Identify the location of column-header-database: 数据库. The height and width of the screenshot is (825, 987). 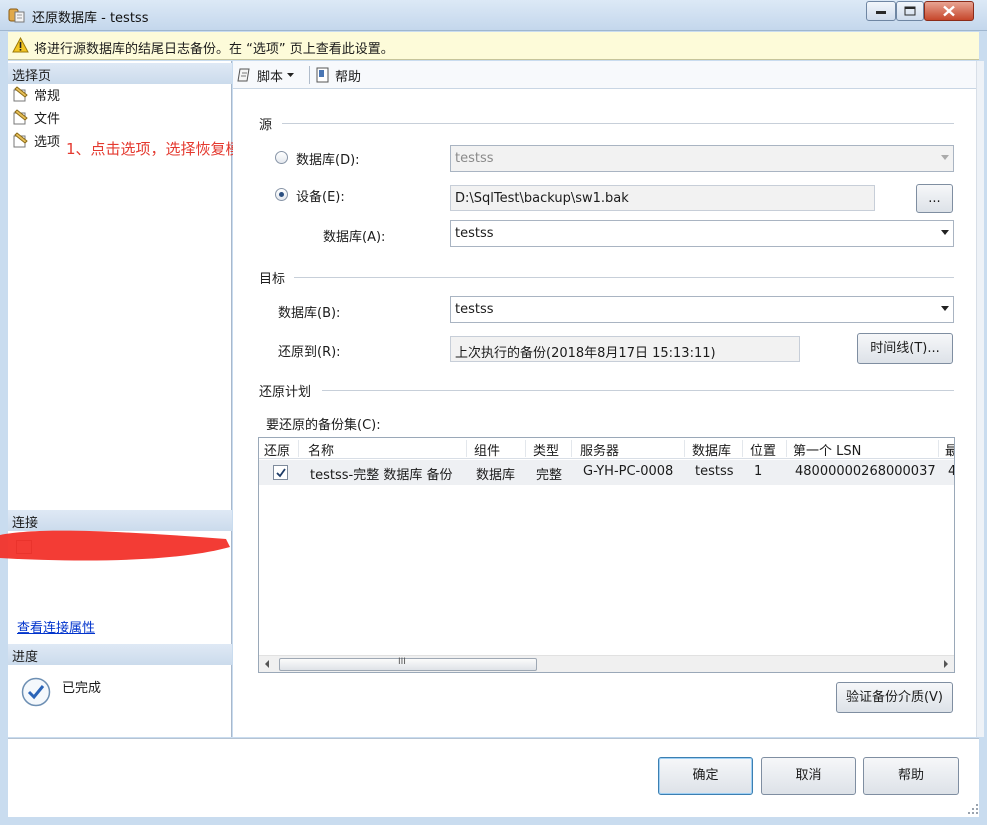
(711, 449).